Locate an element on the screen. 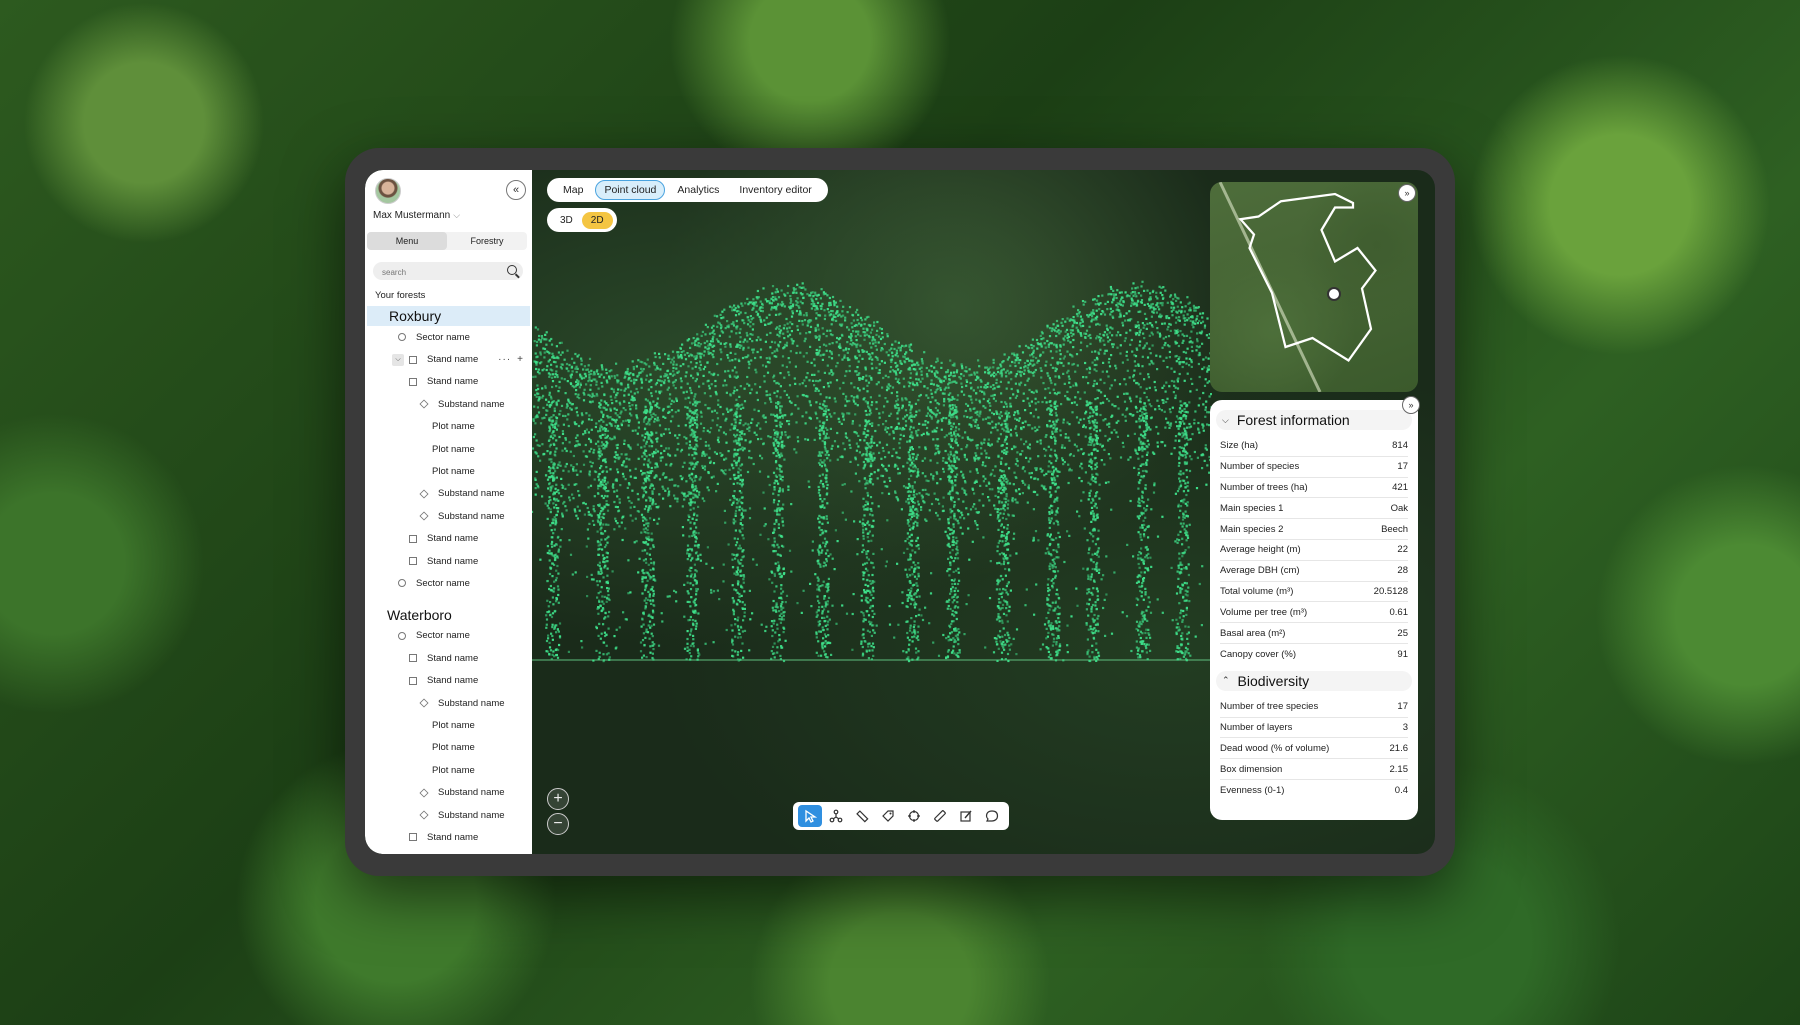 This screenshot has width=1800, height=1025. tag-tool-button is located at coordinates (888, 816).